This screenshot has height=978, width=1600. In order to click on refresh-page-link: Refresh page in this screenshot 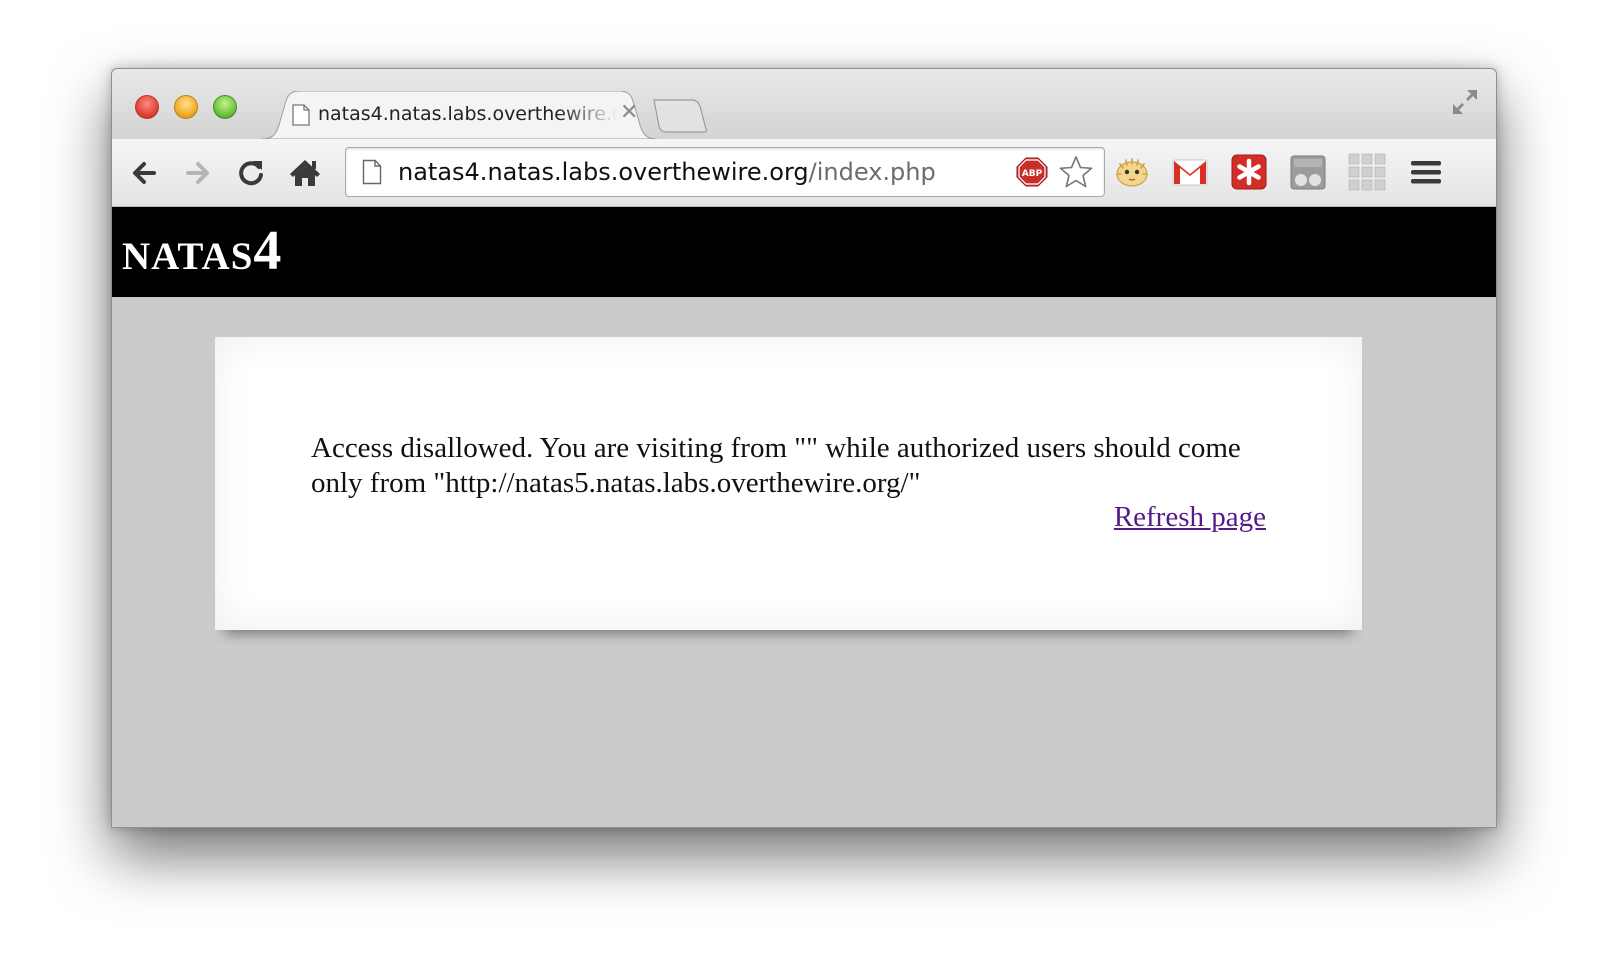, I will do `click(1190, 517)`.